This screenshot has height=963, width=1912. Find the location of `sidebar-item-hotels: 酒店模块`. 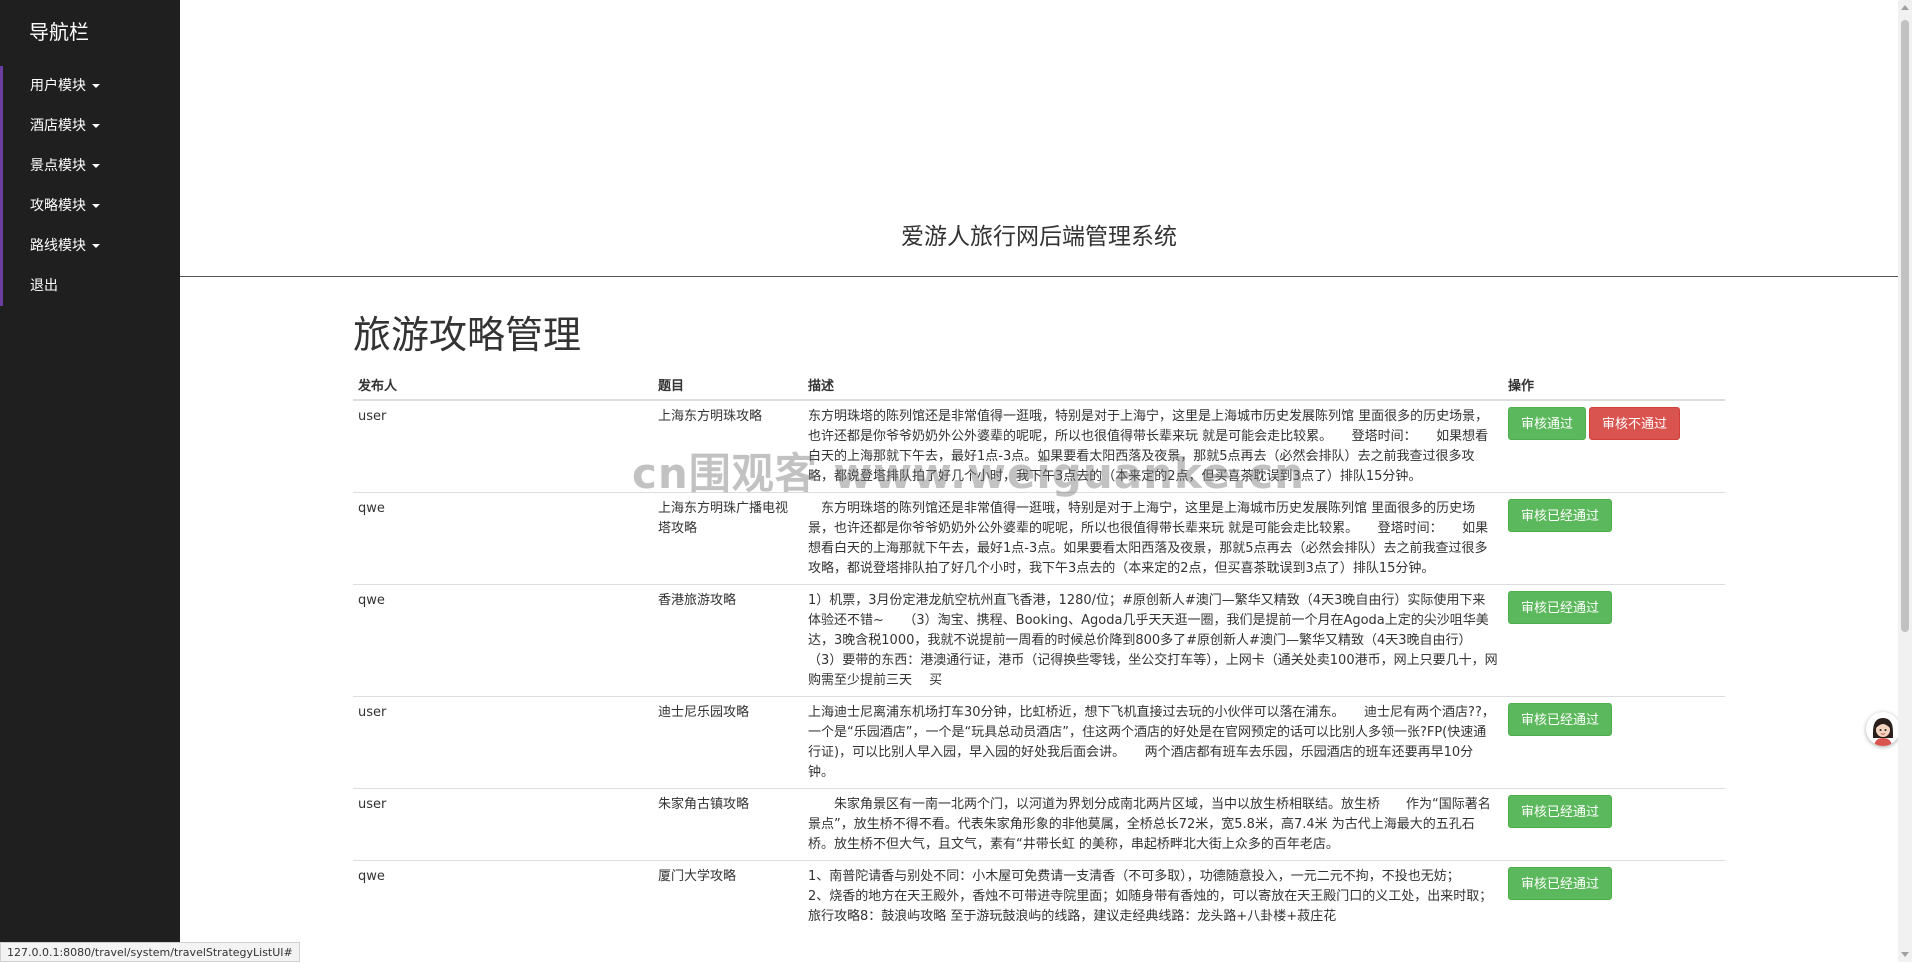

sidebar-item-hotels: 酒店模块 is located at coordinates (91, 126).